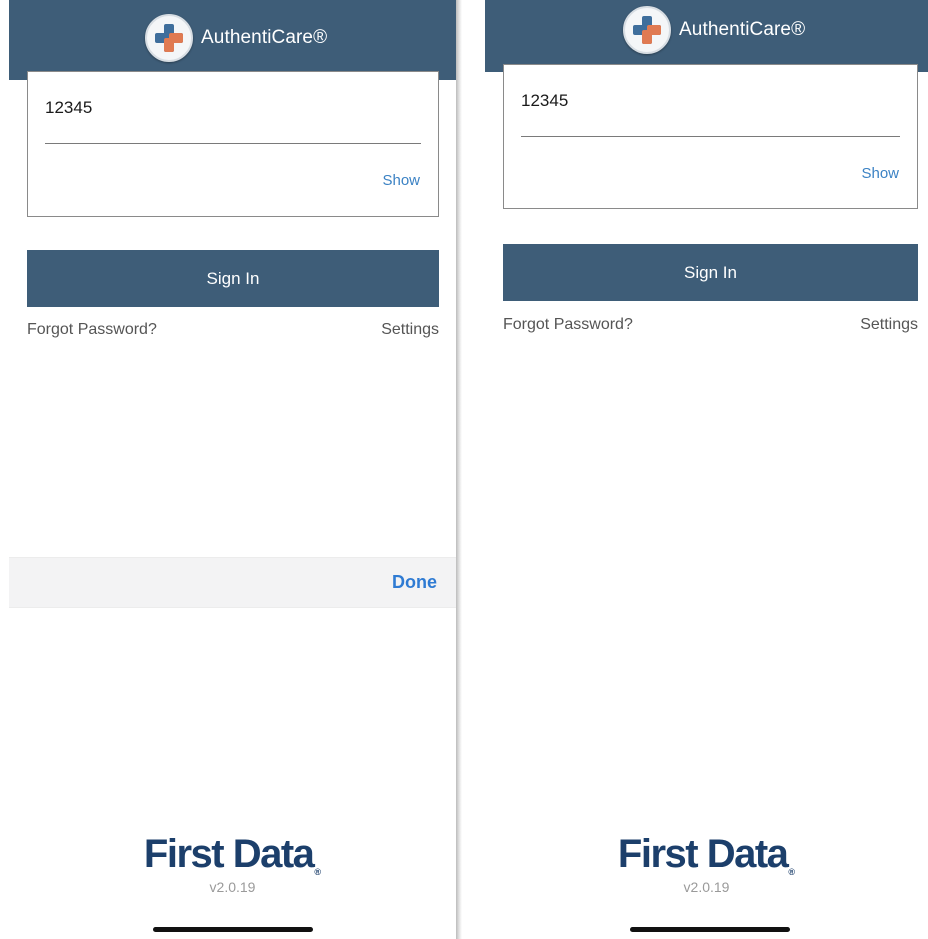 The image size is (928, 939). Describe the element at coordinates (232, 582) in the screenshot. I see `keyboard-toolbar: Done` at that location.